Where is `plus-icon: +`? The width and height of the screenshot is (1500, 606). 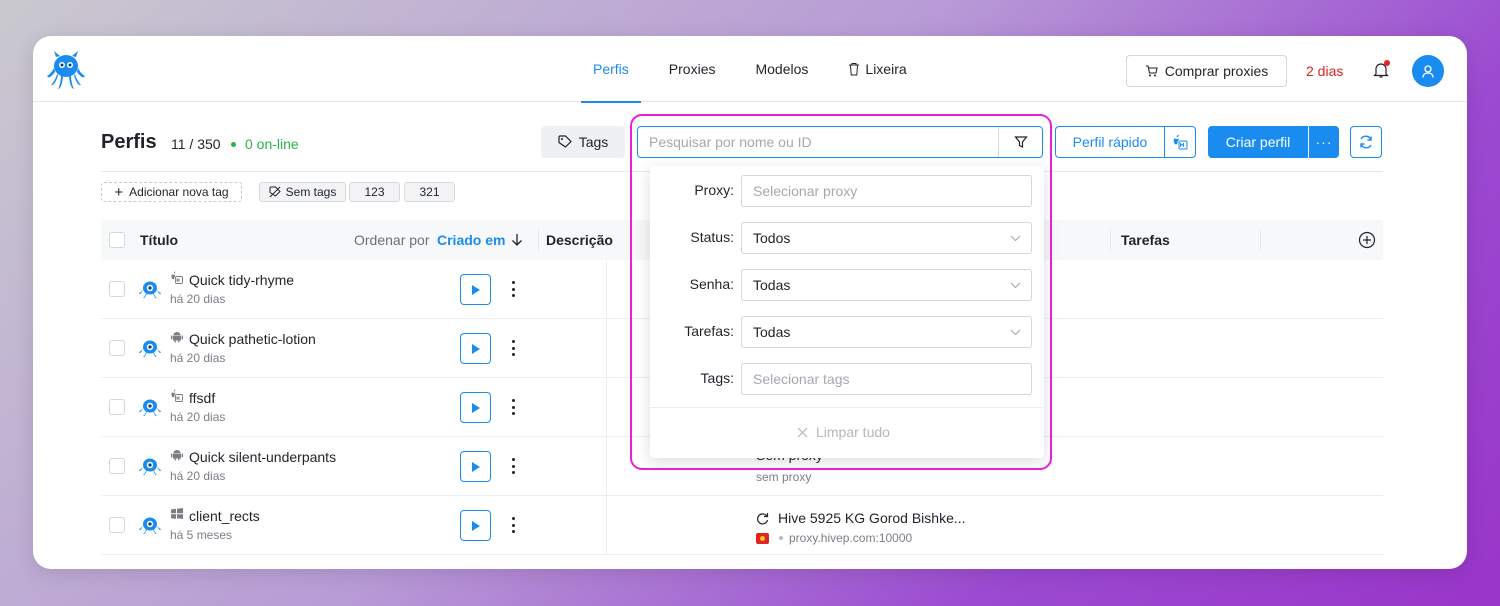 plus-icon: + is located at coordinates (119, 192).